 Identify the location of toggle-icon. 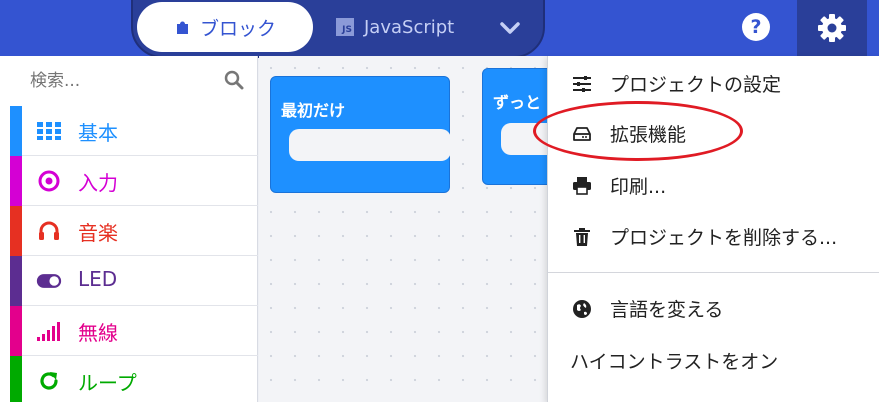
(49, 281).